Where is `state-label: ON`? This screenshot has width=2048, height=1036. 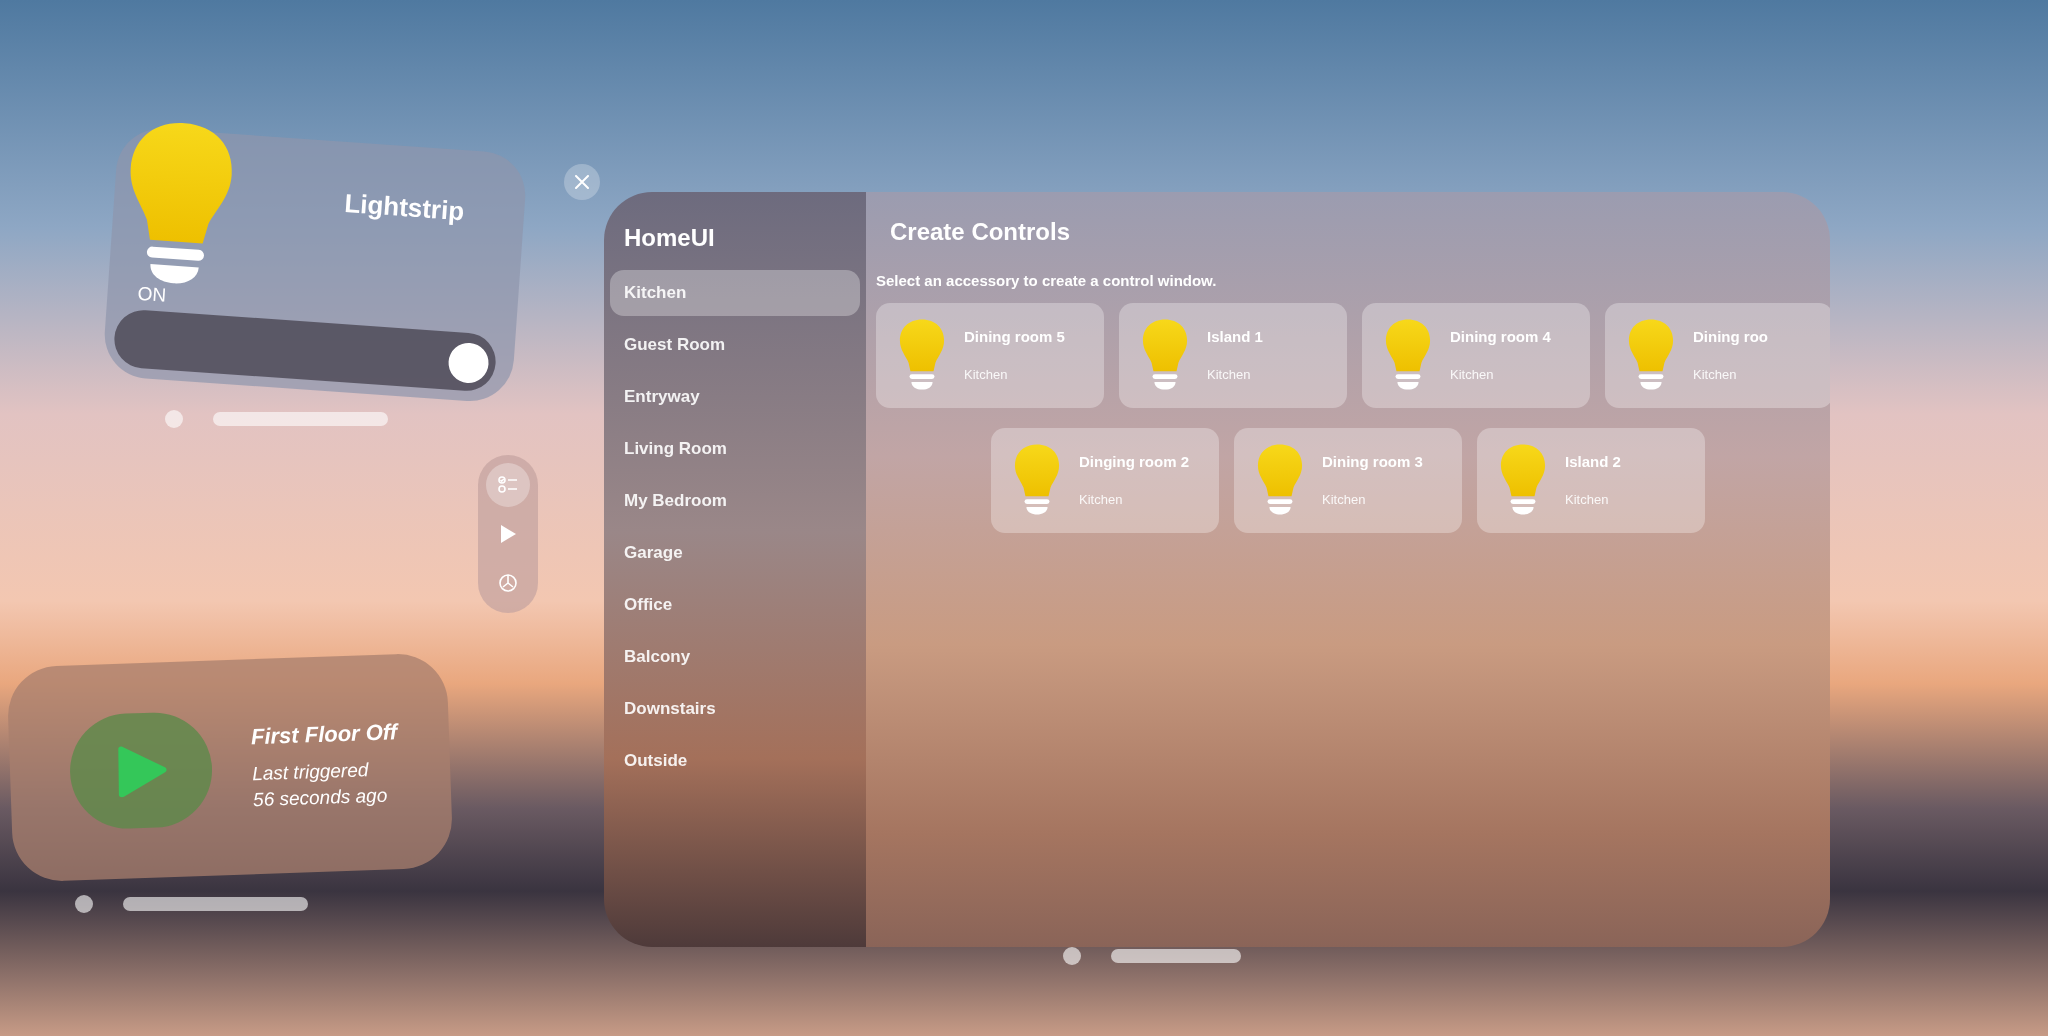
state-label: ON is located at coordinates (151, 294).